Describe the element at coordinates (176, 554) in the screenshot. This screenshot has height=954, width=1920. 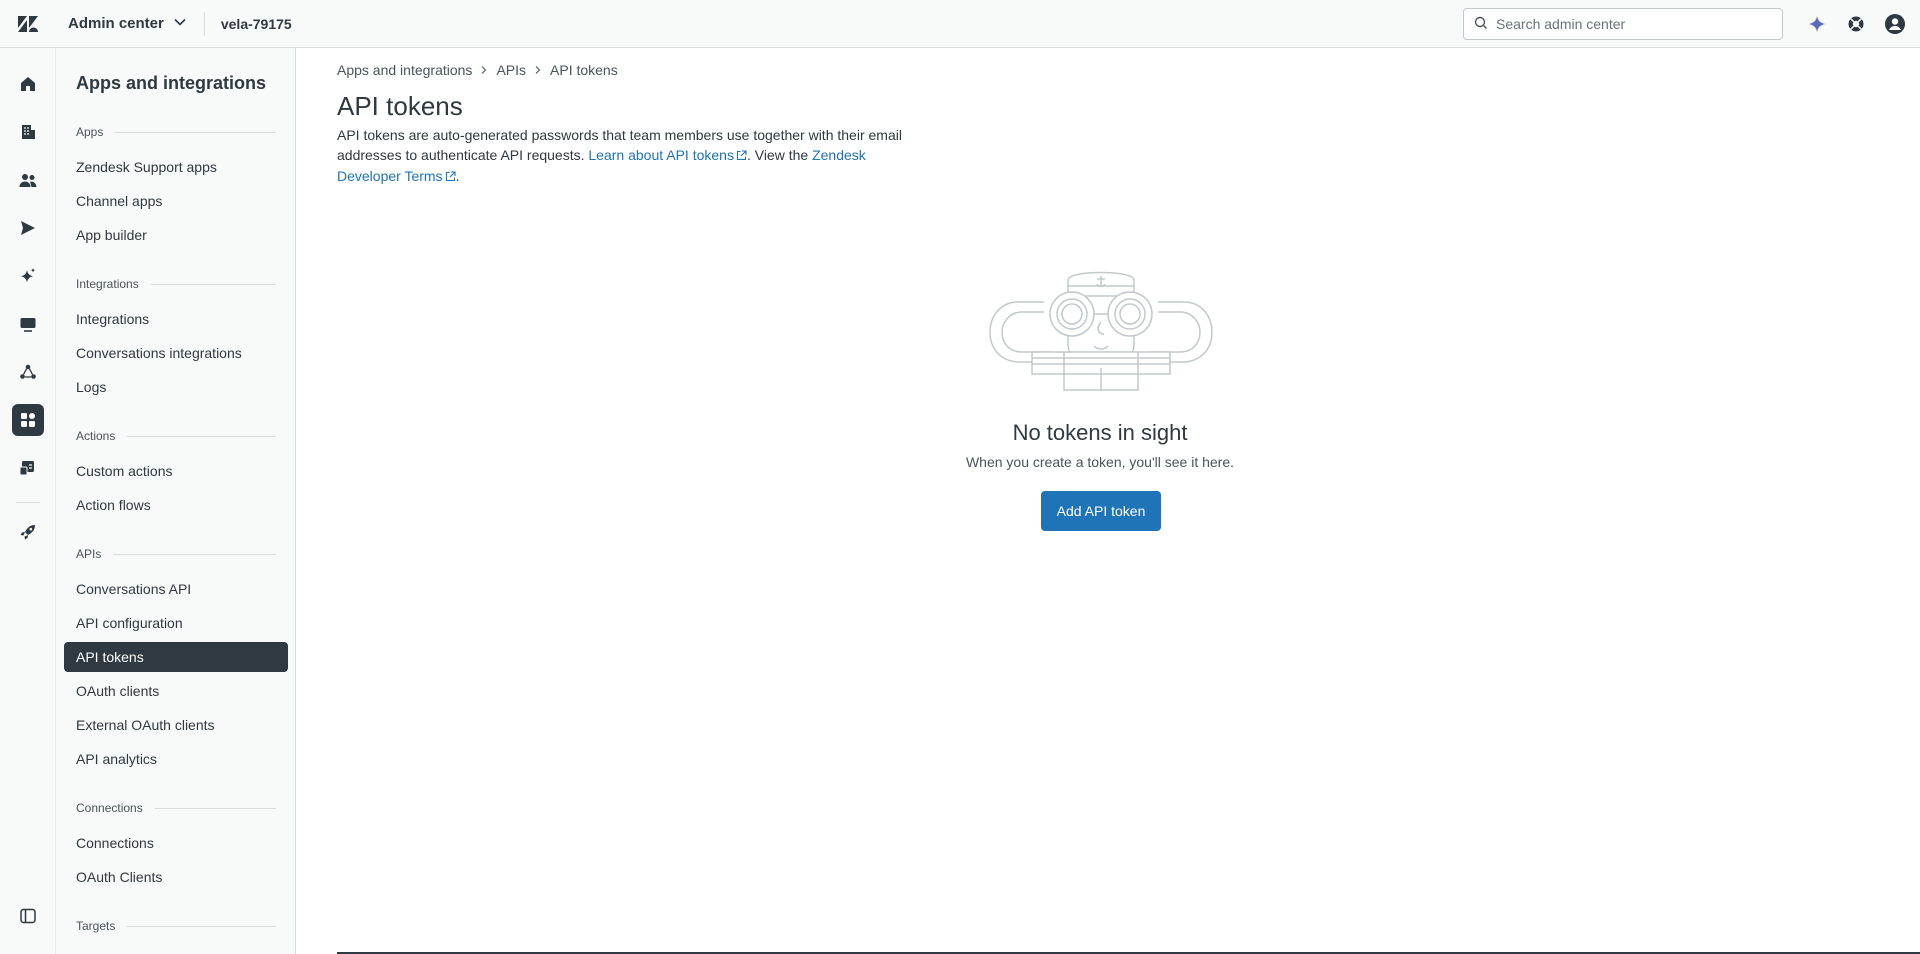
I see `section-apis: APIs` at that location.